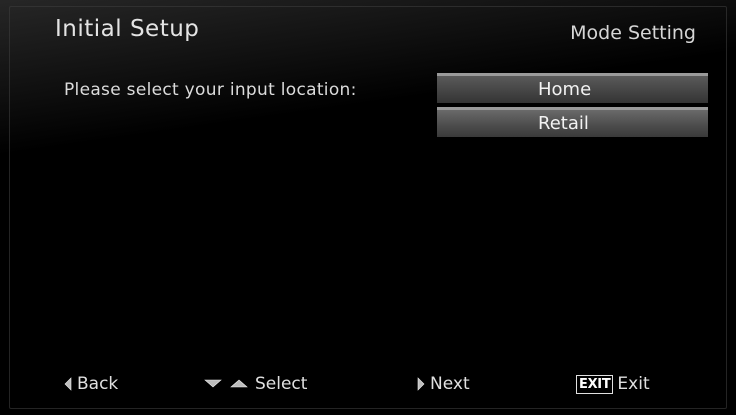  Describe the element at coordinates (98, 384) in the screenshot. I see `back-label: Back` at that location.